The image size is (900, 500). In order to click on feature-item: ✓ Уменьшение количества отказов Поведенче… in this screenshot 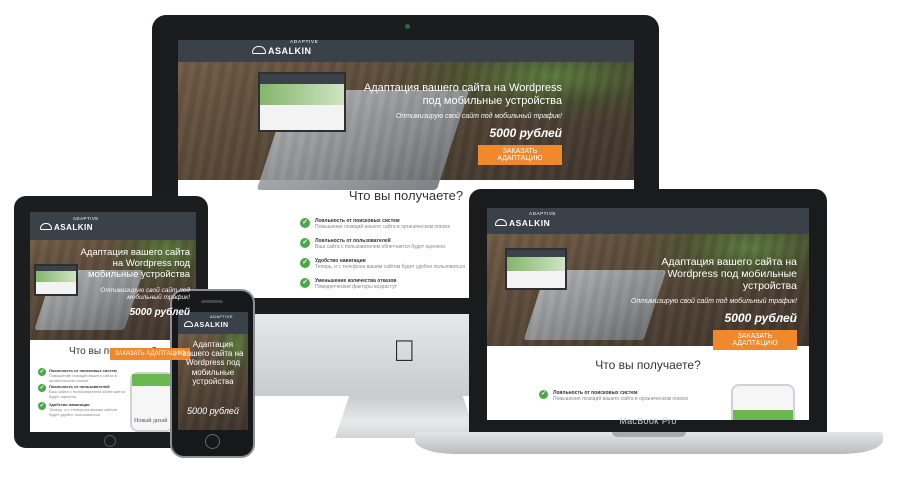, I will do `click(348, 284)`.